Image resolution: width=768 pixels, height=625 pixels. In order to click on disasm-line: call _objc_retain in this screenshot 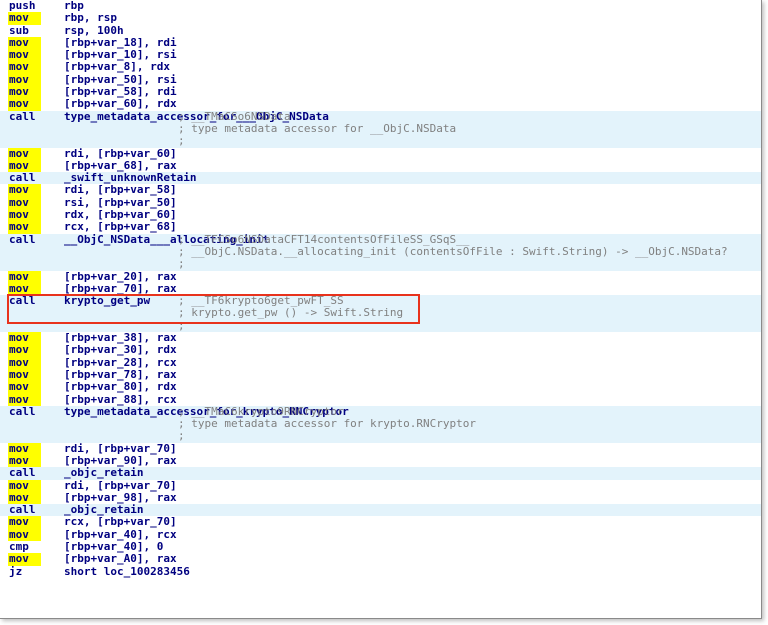, I will do `click(380, 473)`.